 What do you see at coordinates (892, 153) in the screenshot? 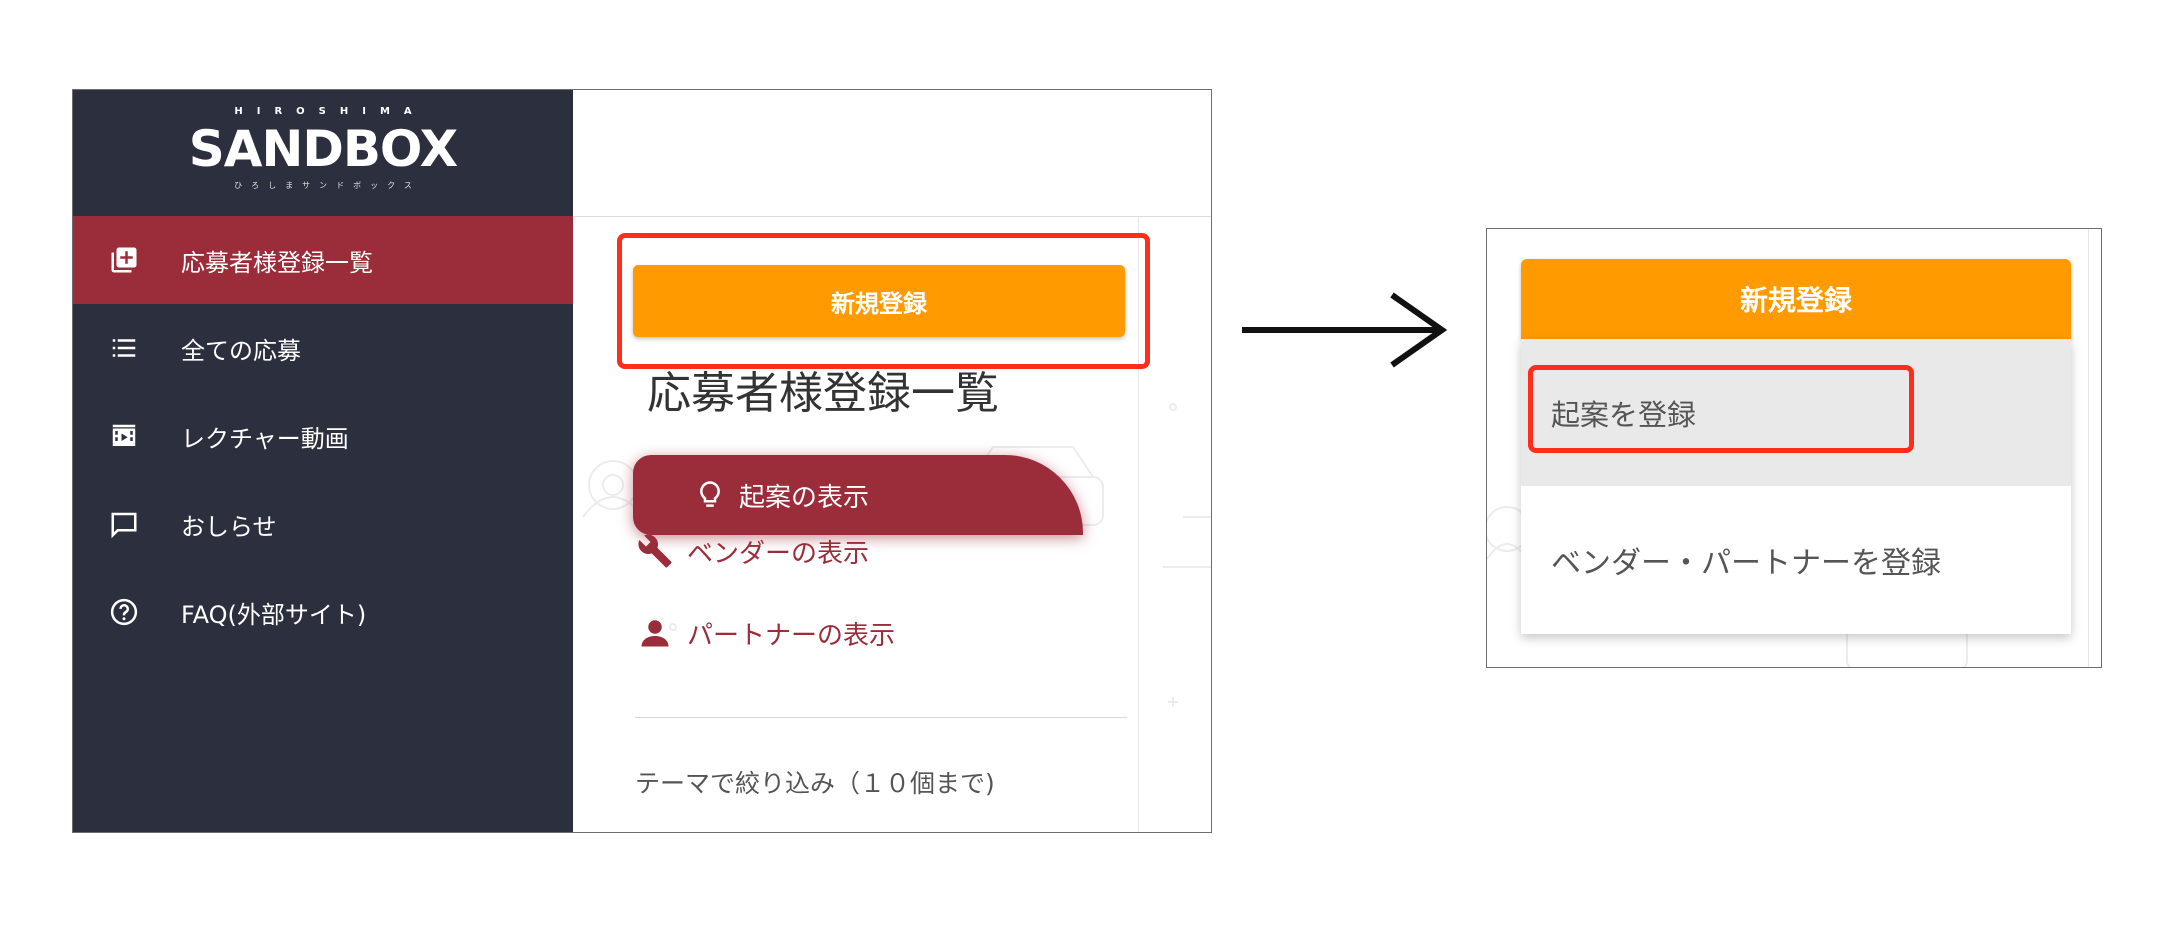
I see `top-app-bar` at bounding box center [892, 153].